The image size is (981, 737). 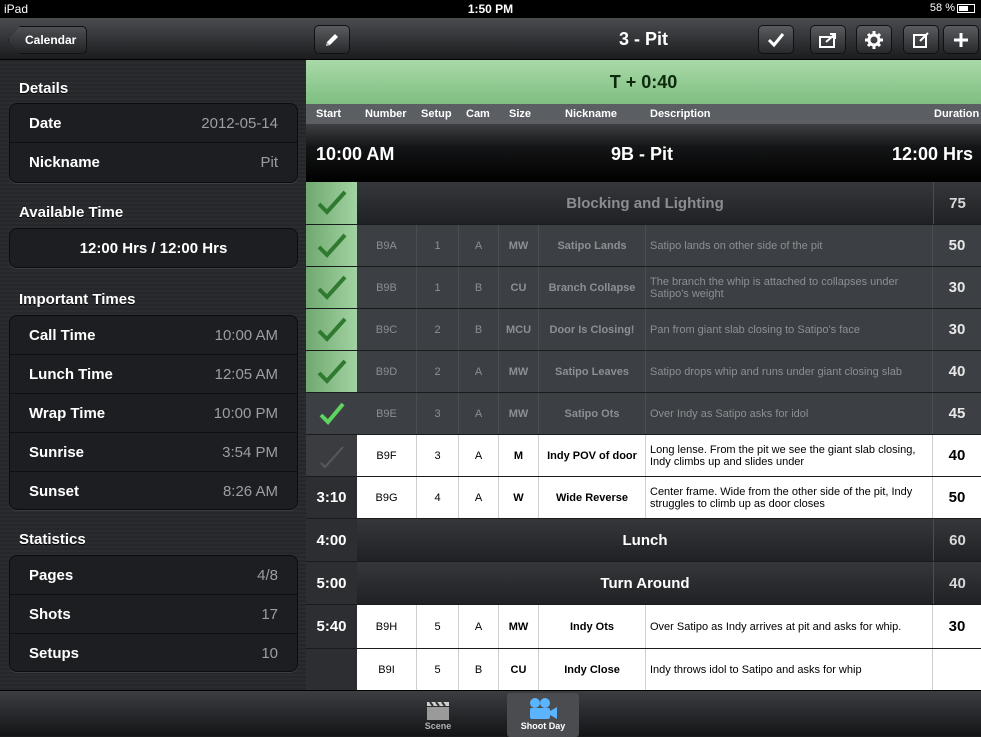 What do you see at coordinates (51, 575) in the screenshot?
I see `stat-label: Pages` at bounding box center [51, 575].